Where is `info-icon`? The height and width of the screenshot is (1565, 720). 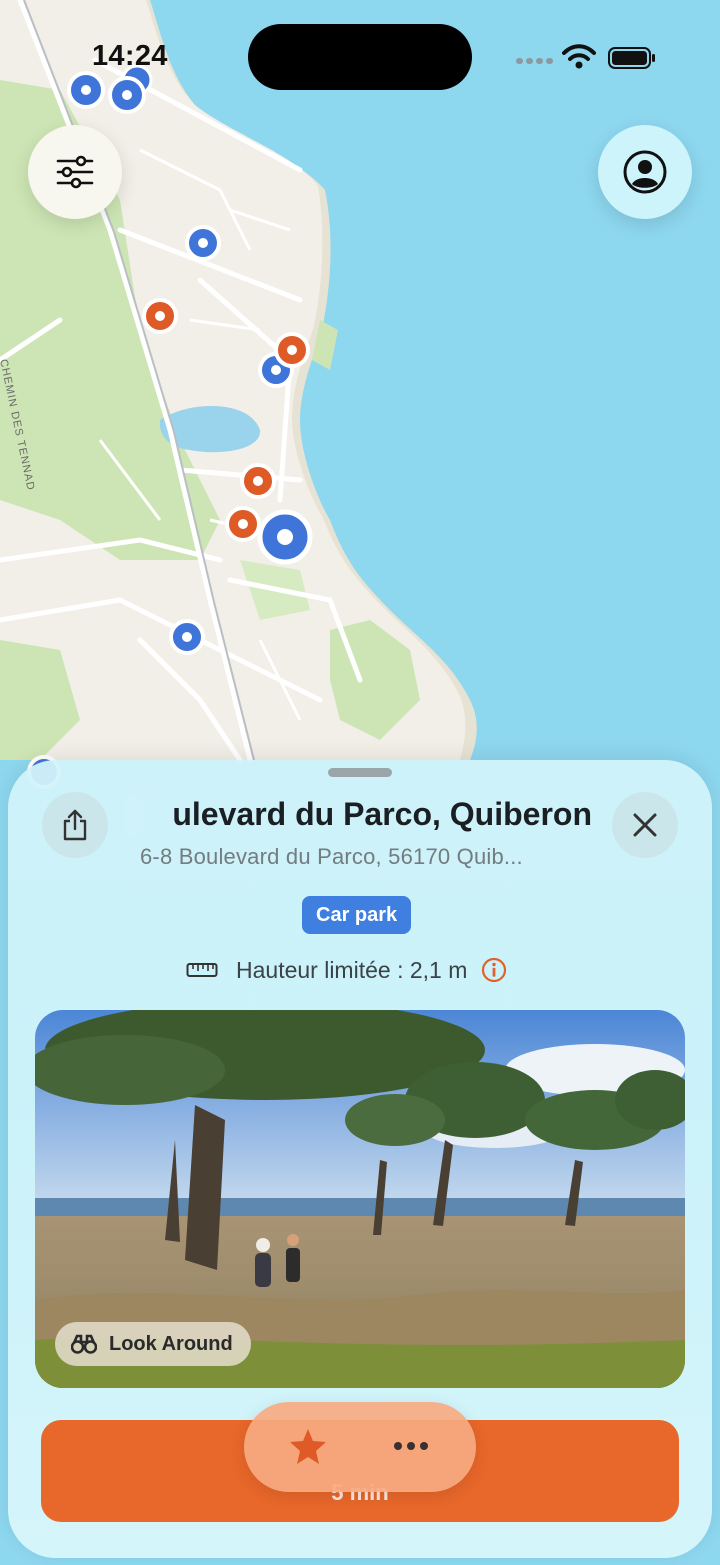
info-icon is located at coordinates (494, 970).